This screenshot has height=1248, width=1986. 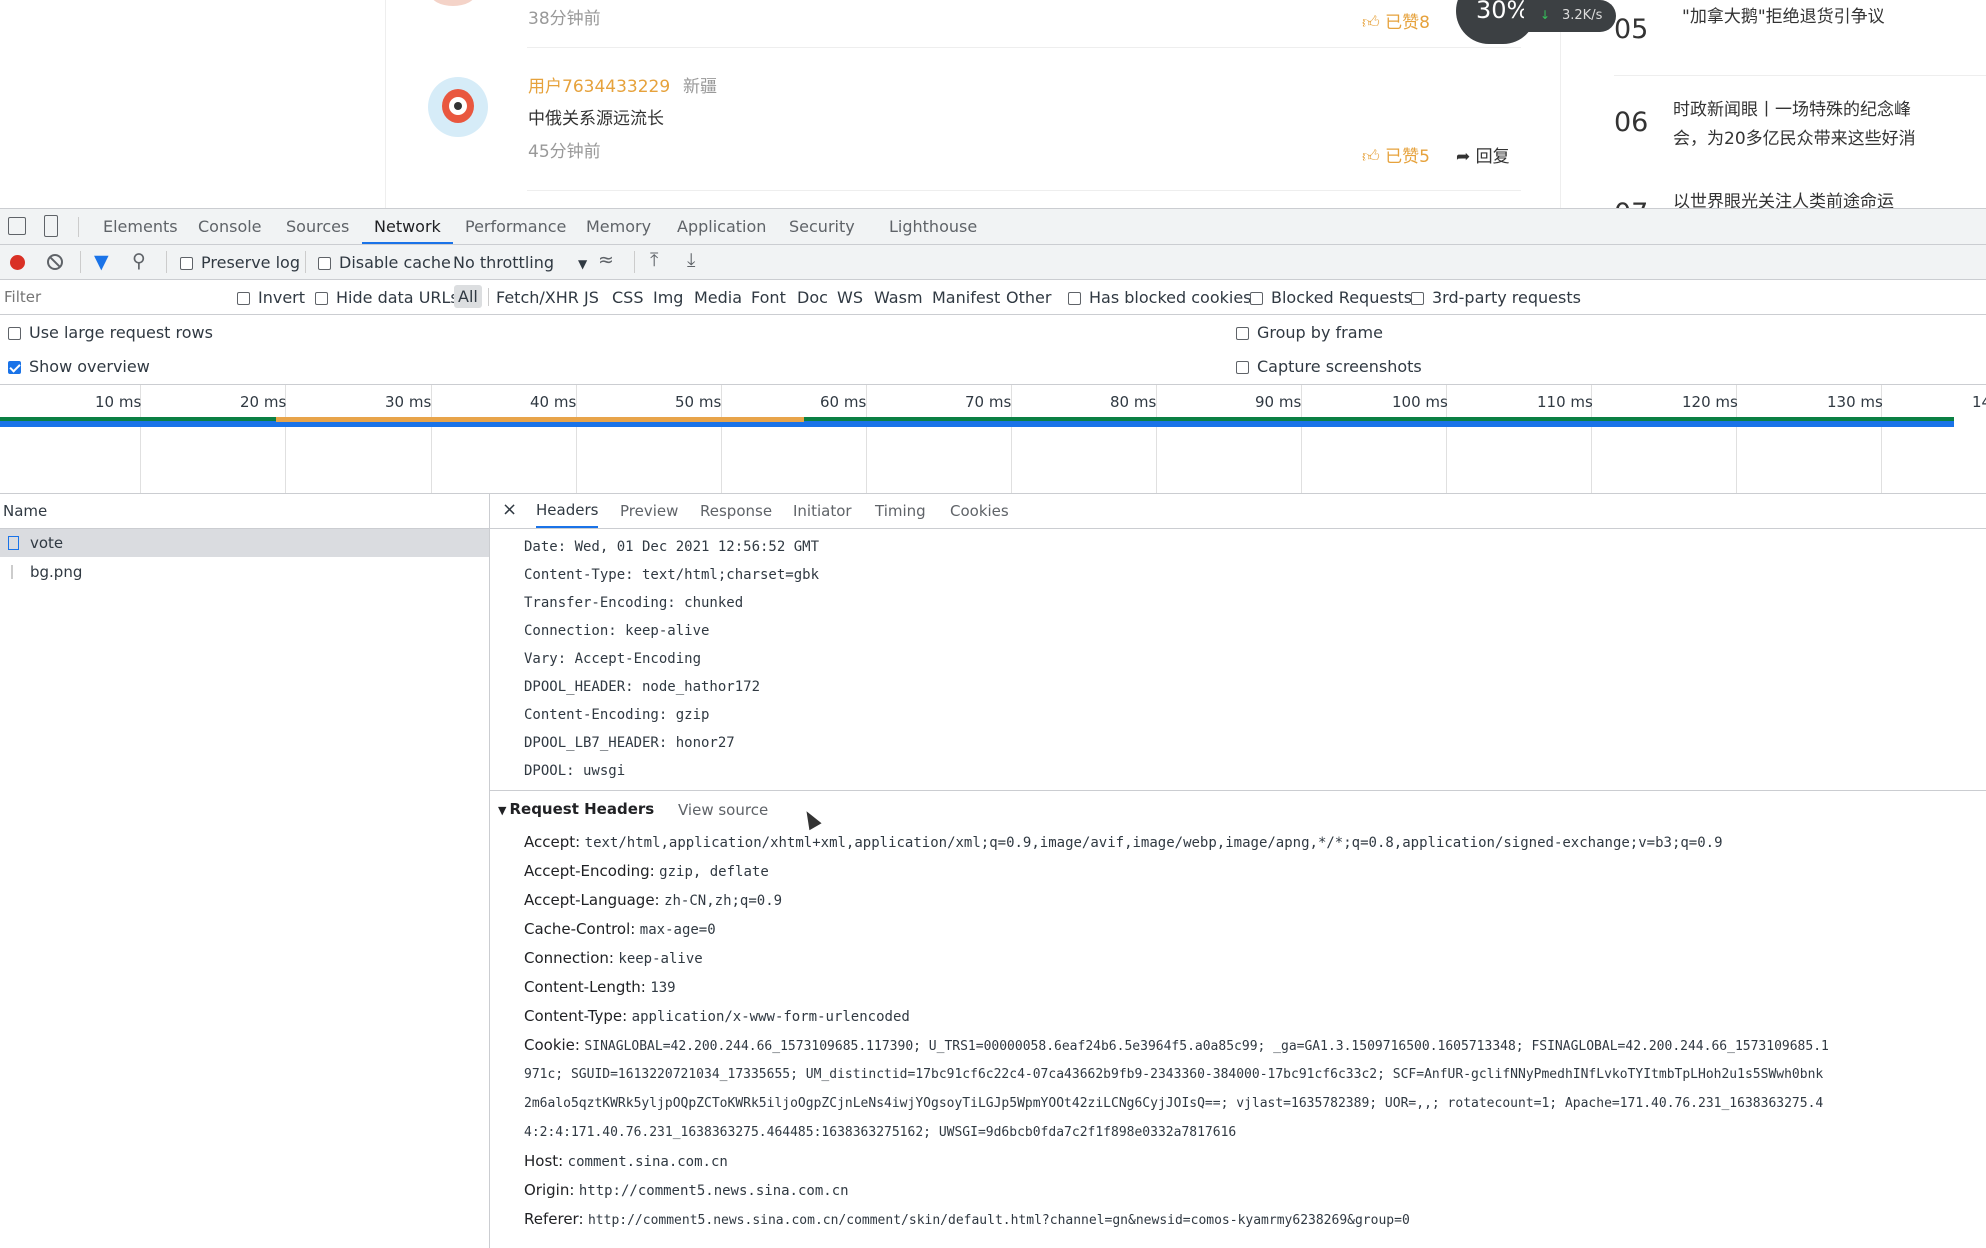 What do you see at coordinates (654, 260) in the screenshot?
I see `import-har-icon: ⤒` at bounding box center [654, 260].